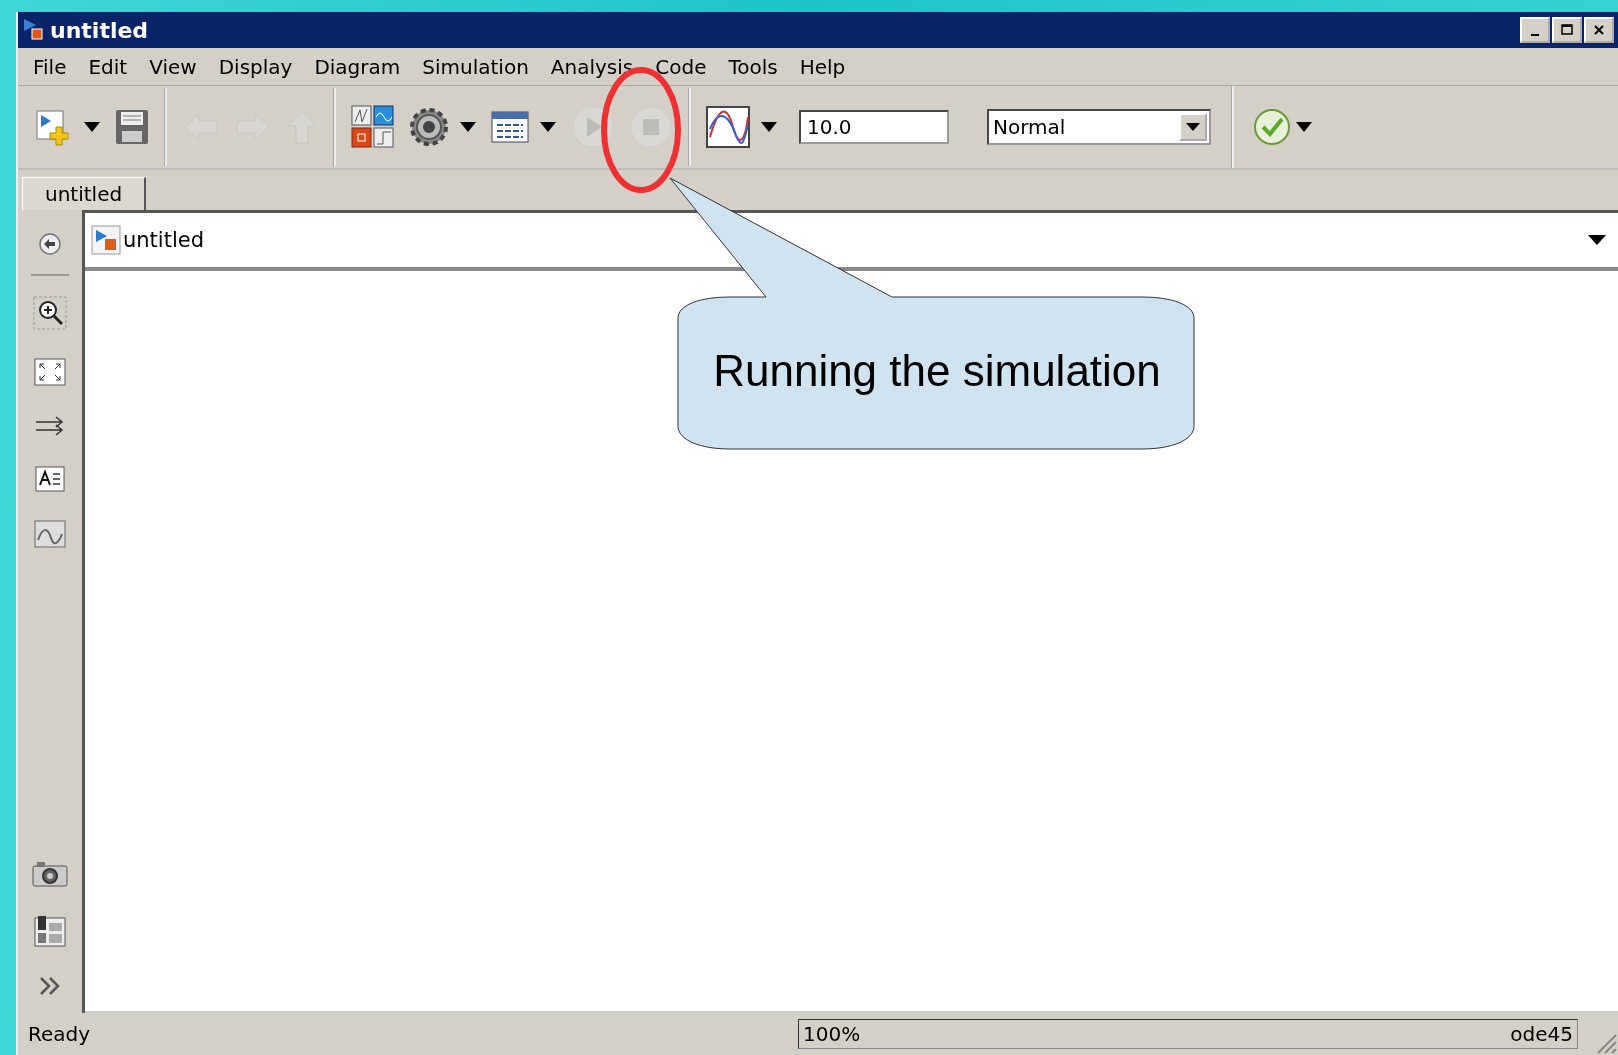 This screenshot has width=1618, height=1055. Describe the element at coordinates (728, 127) in the screenshot. I see `wave-chart-icon` at that location.